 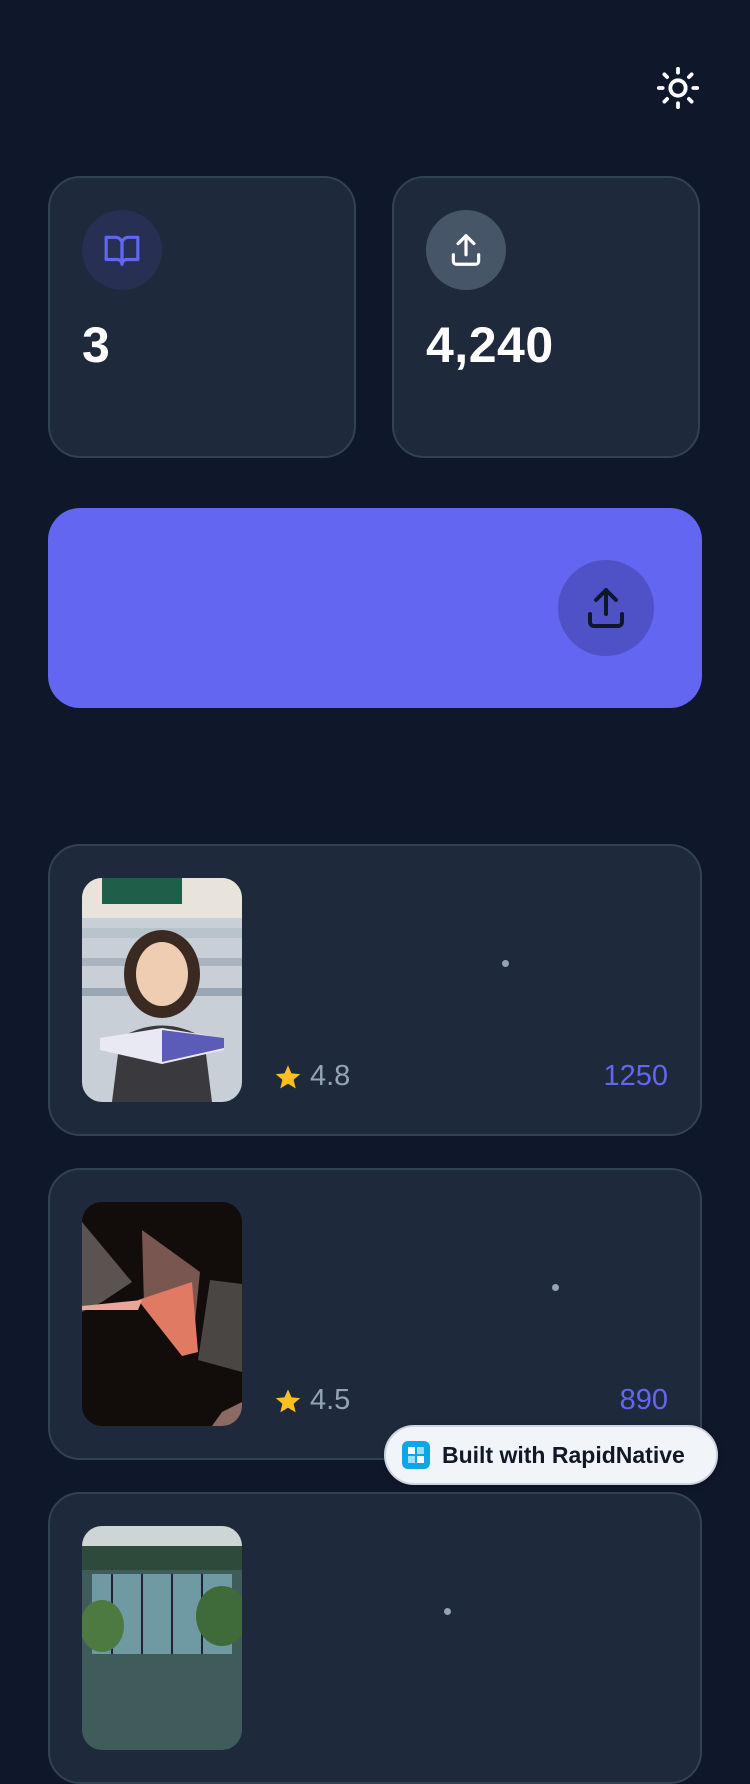 I want to click on book-card, so click(x=375, y=1638).